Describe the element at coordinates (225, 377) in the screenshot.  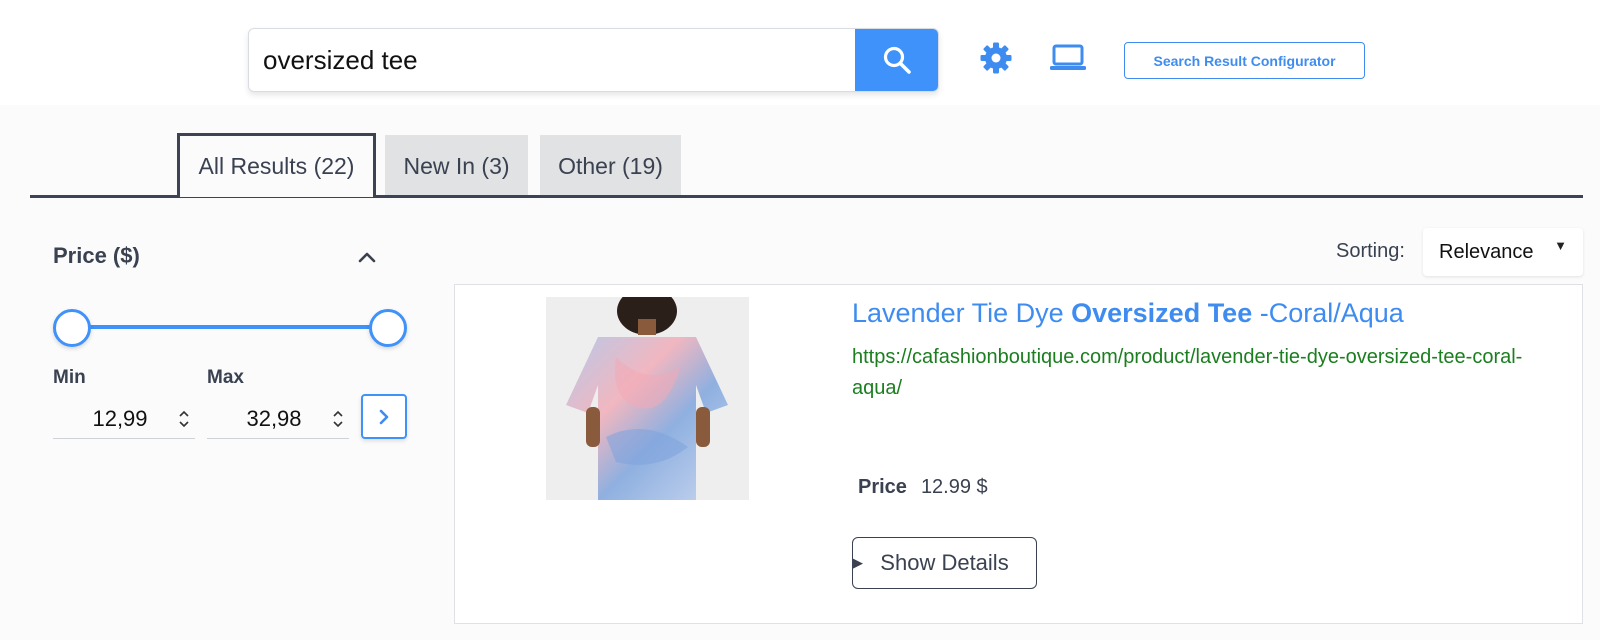
I see `max-price-label: Max` at that location.